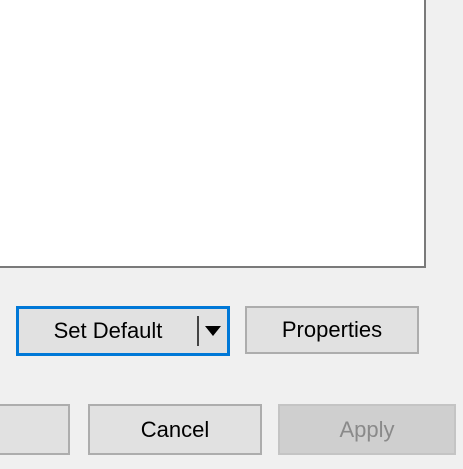  What do you see at coordinates (332, 330) in the screenshot?
I see `properties-button: Properties` at bounding box center [332, 330].